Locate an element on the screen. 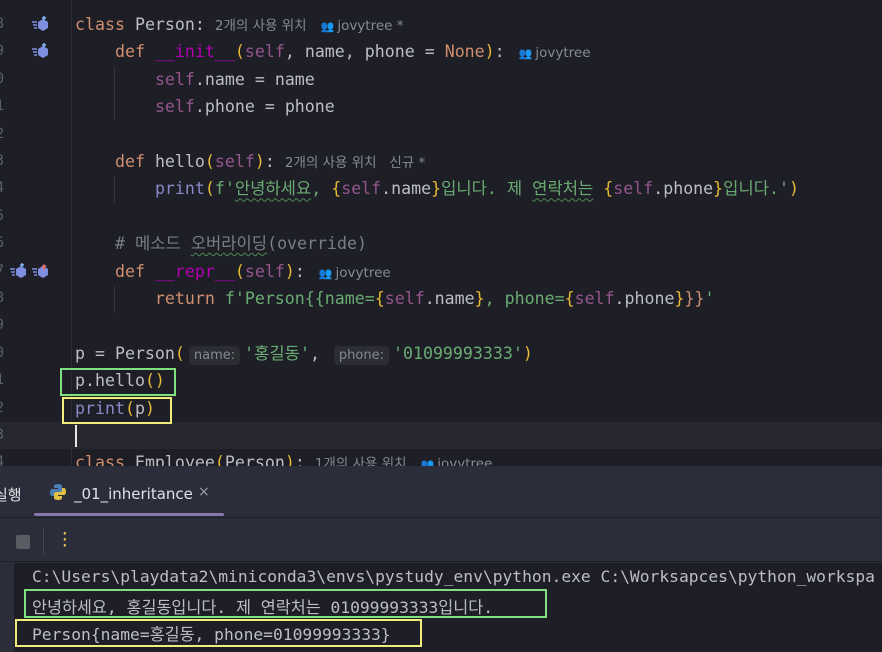 Image resolution: width=882 pixels, height=652 pixels. tab-01-inheritance: _01_inheritance × is located at coordinates (129, 491).